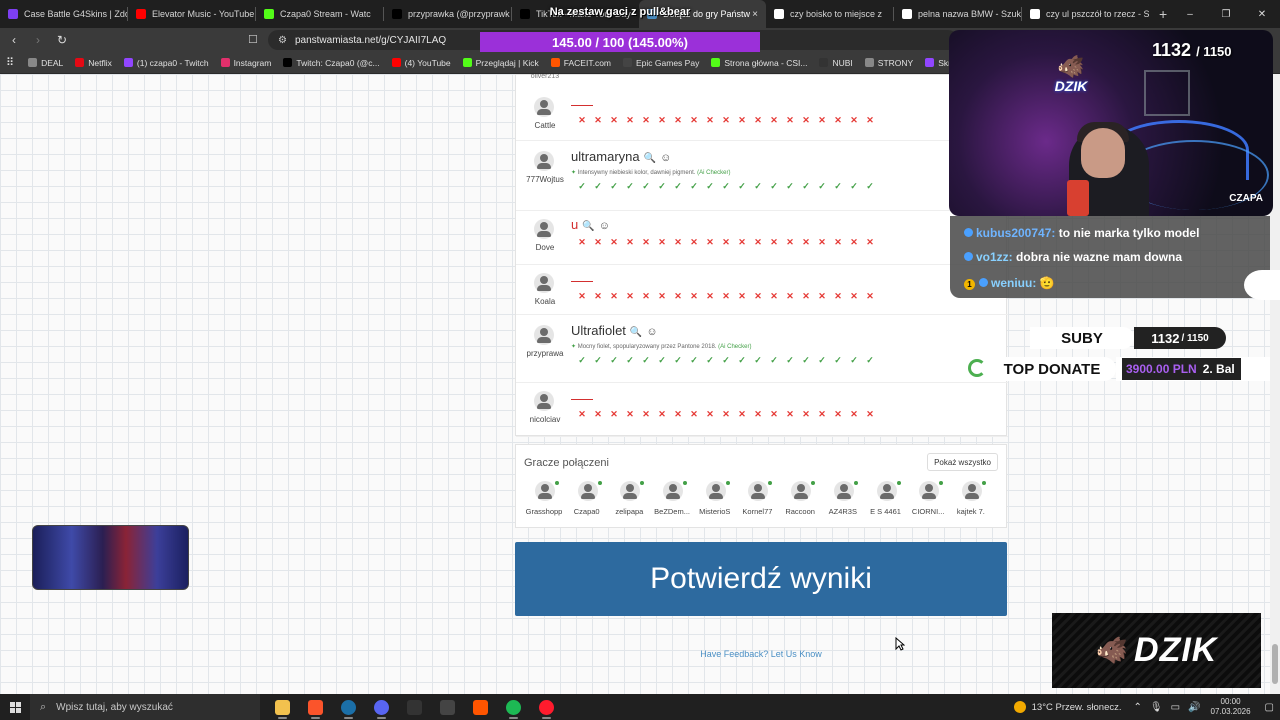  What do you see at coordinates (1194, 707) in the screenshot?
I see `volume-icon: 🔊` at bounding box center [1194, 707].